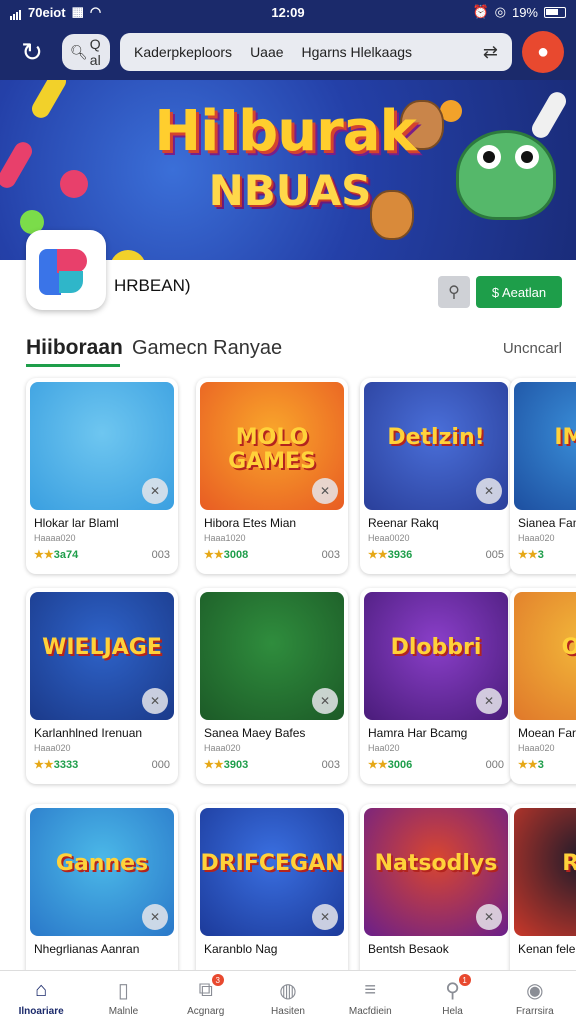 The image size is (576, 1024). I want to click on grid-icon: ▦, so click(77, 11).